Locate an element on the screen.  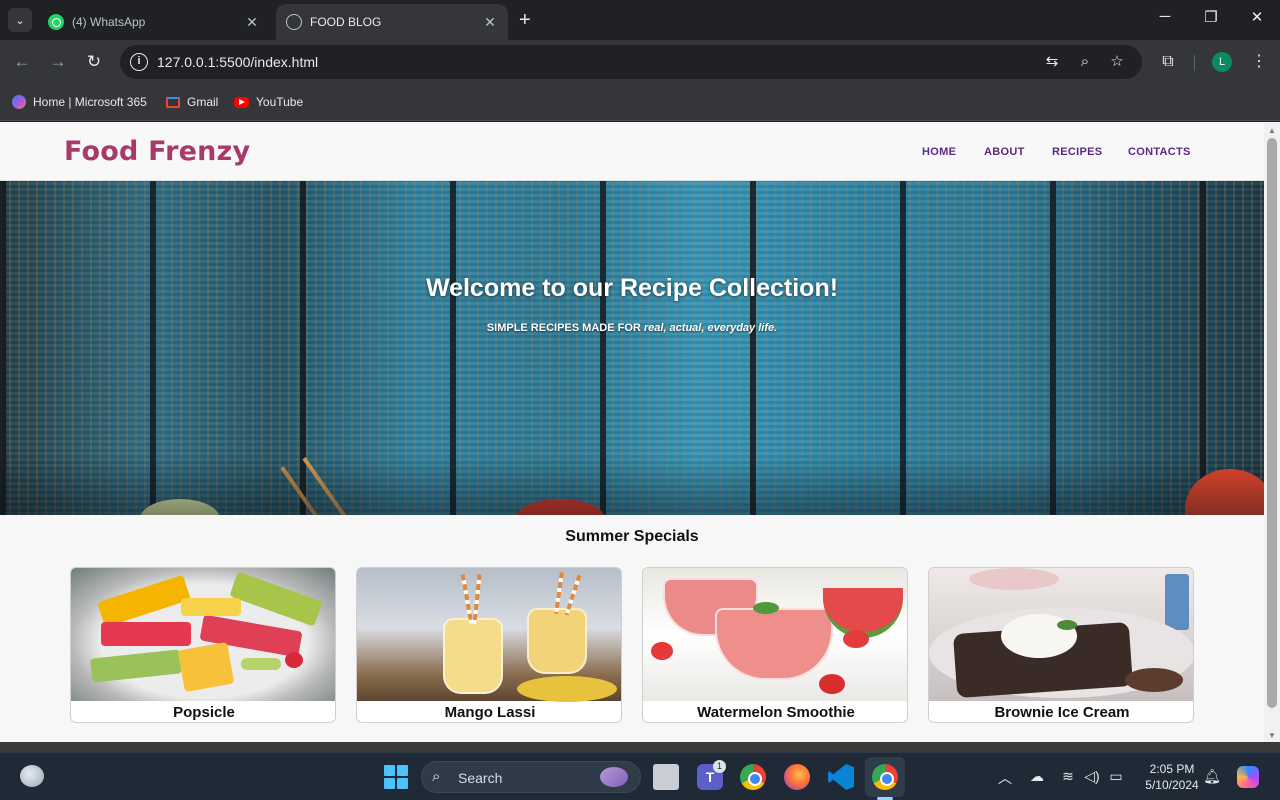
popsicle-image is located at coordinates (203, 634).